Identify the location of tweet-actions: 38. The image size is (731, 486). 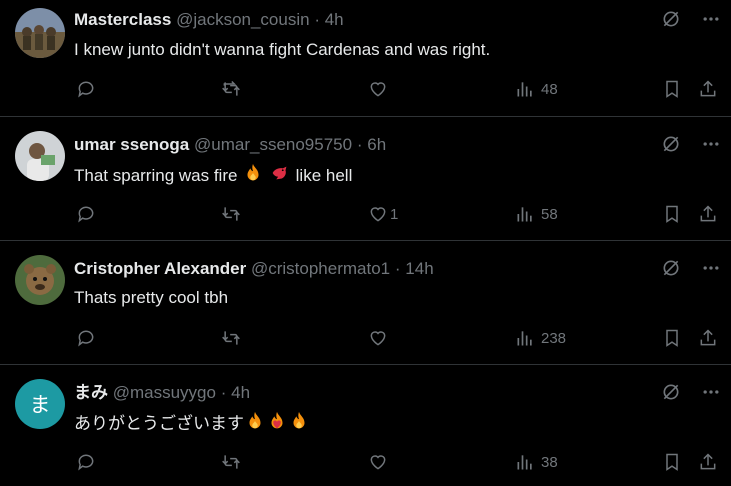
(365, 462).